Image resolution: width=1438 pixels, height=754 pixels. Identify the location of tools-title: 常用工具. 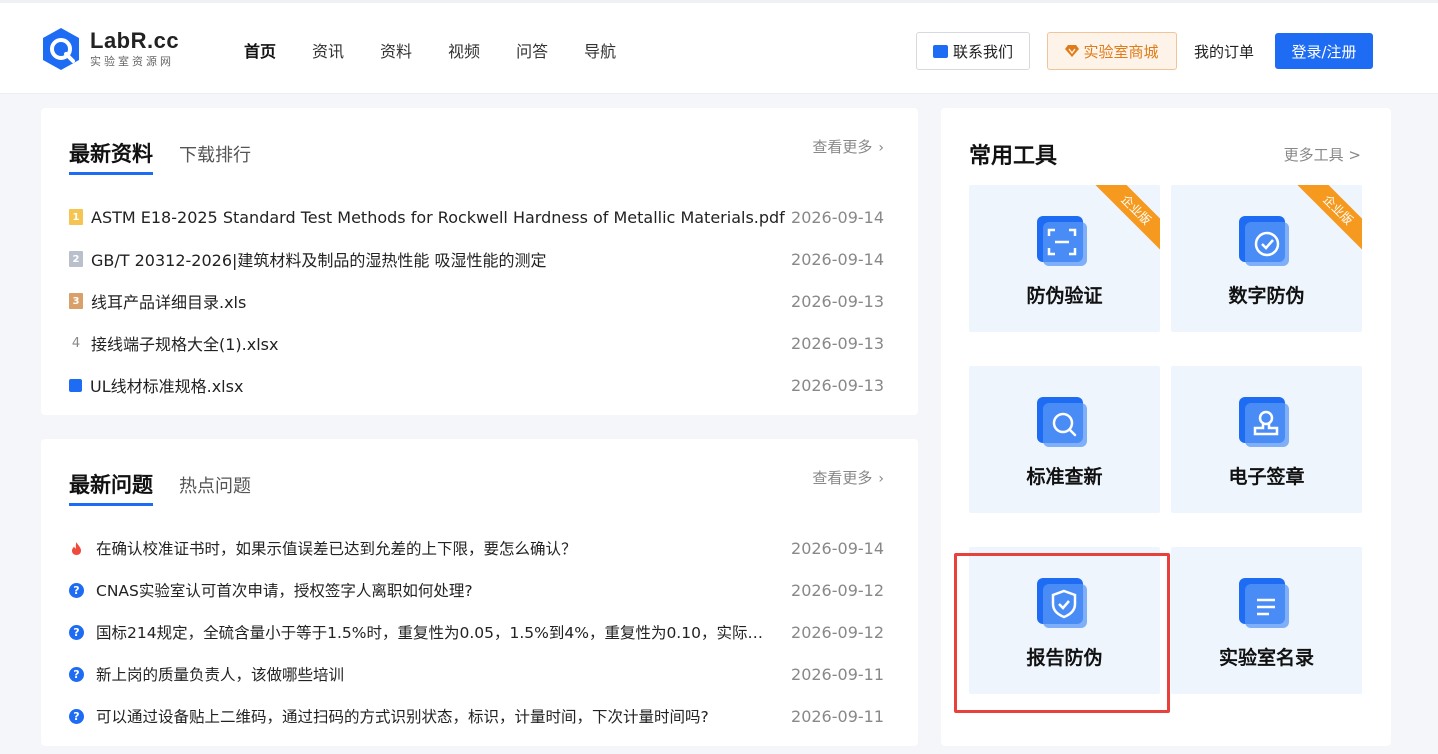
(1013, 156).